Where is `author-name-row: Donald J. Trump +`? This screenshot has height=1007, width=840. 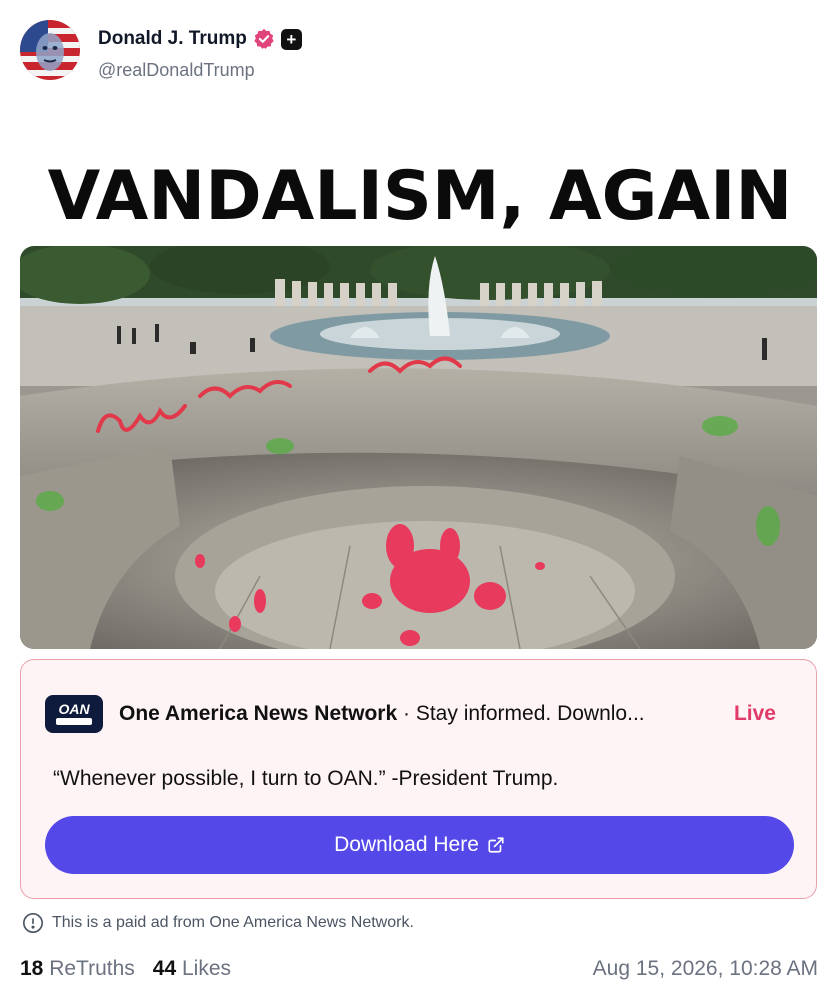
author-name-row: Donald J. Trump + is located at coordinates (200, 39).